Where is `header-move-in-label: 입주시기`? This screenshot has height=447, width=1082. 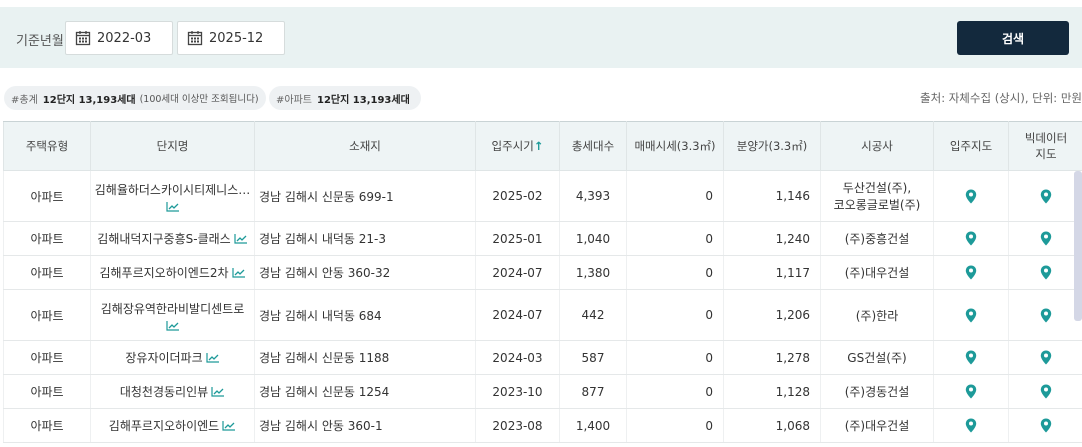 header-move-in-label: 입주시기 is located at coordinates (512, 146).